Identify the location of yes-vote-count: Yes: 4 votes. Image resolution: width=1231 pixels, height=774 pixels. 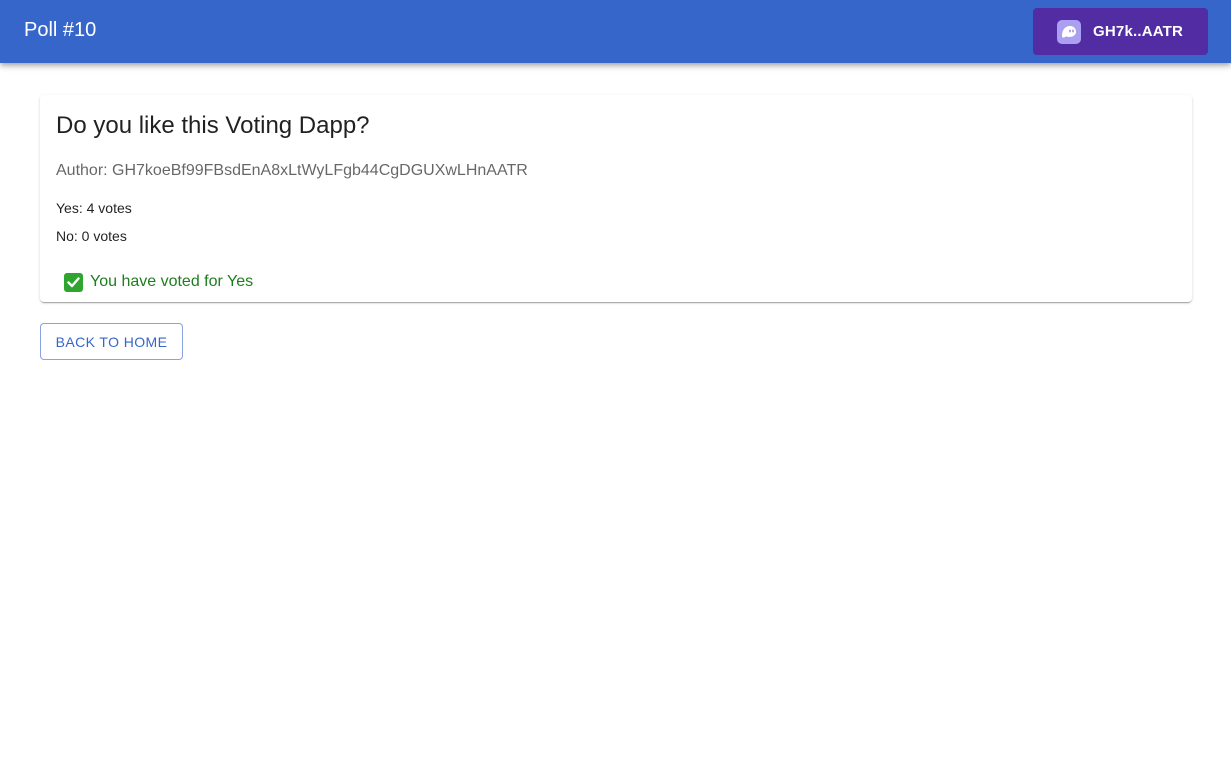
(94, 208).